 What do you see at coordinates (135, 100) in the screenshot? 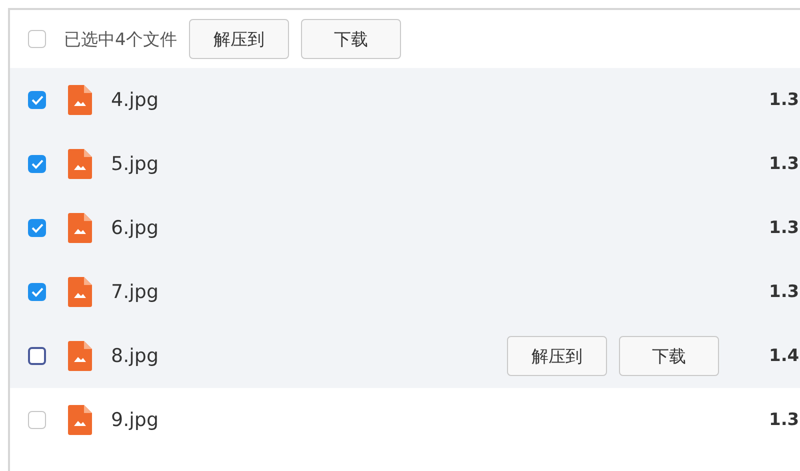
I see `file-name: 4.jpg` at bounding box center [135, 100].